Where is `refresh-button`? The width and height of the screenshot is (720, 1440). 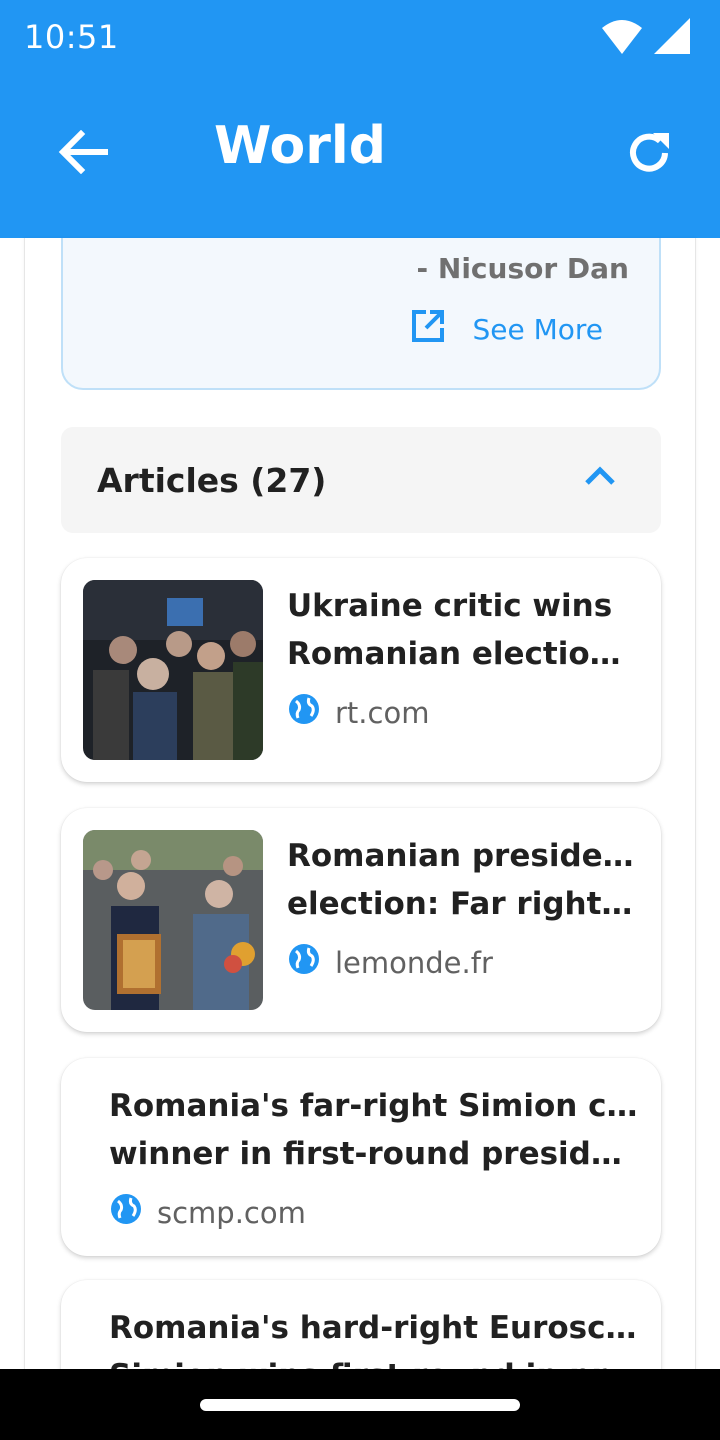 refresh-button is located at coordinates (649, 155).